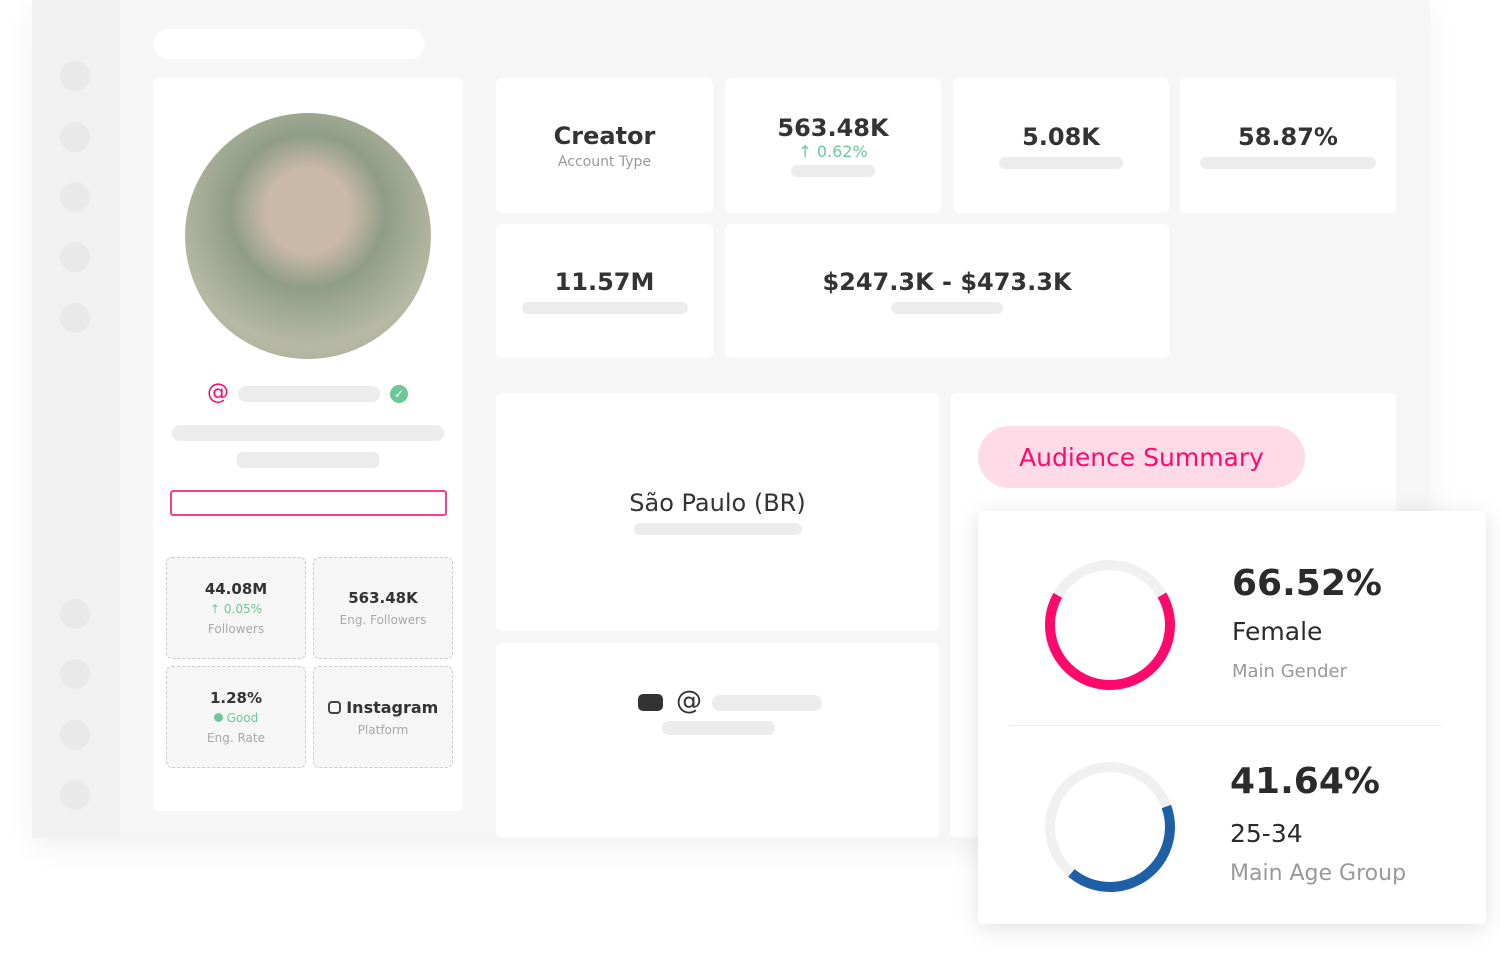  Describe the element at coordinates (833, 128) in the screenshot. I see `metric-value: 563.48K` at that location.